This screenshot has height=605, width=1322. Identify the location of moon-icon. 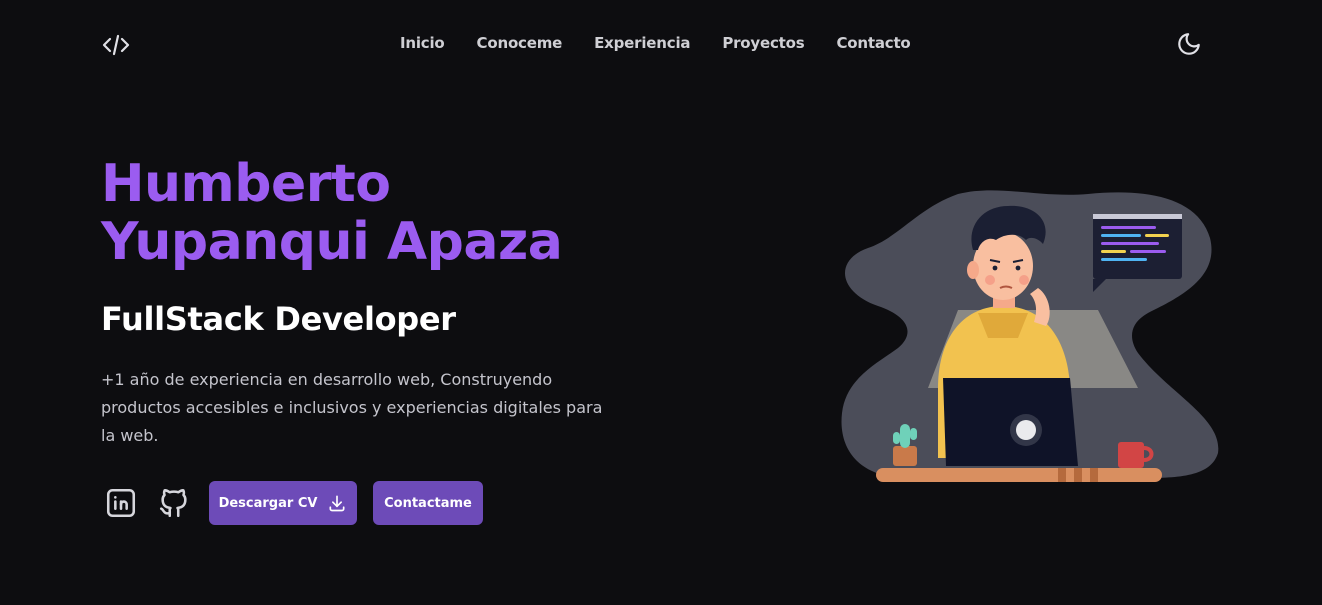
(1189, 44).